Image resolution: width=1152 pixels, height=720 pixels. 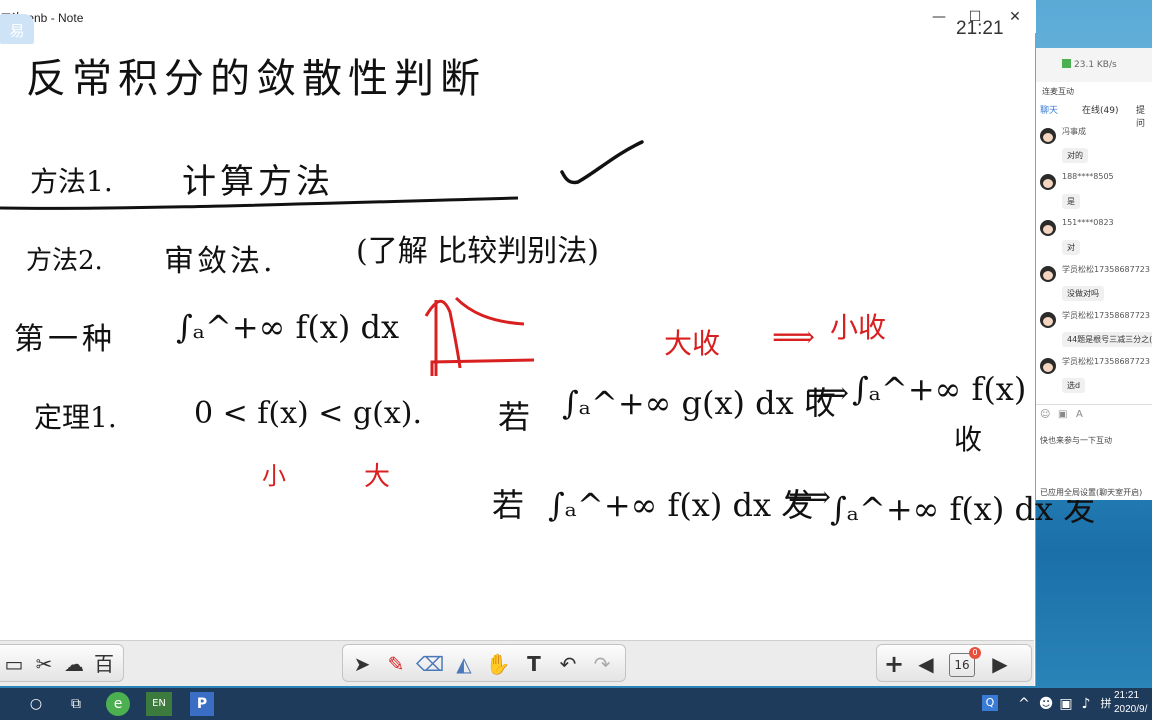 What do you see at coordinates (396, 664) in the screenshot?
I see `pen-icon: ✎` at bounding box center [396, 664].